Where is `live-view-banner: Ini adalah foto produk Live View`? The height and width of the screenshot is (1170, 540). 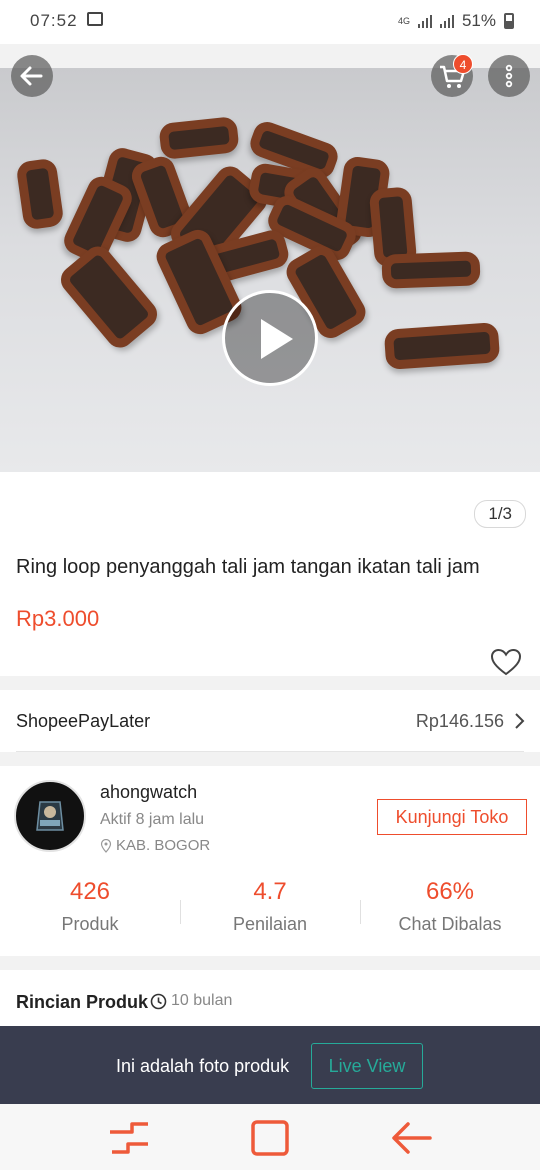 live-view-banner: Ini adalah foto produk Live View is located at coordinates (270, 1065).